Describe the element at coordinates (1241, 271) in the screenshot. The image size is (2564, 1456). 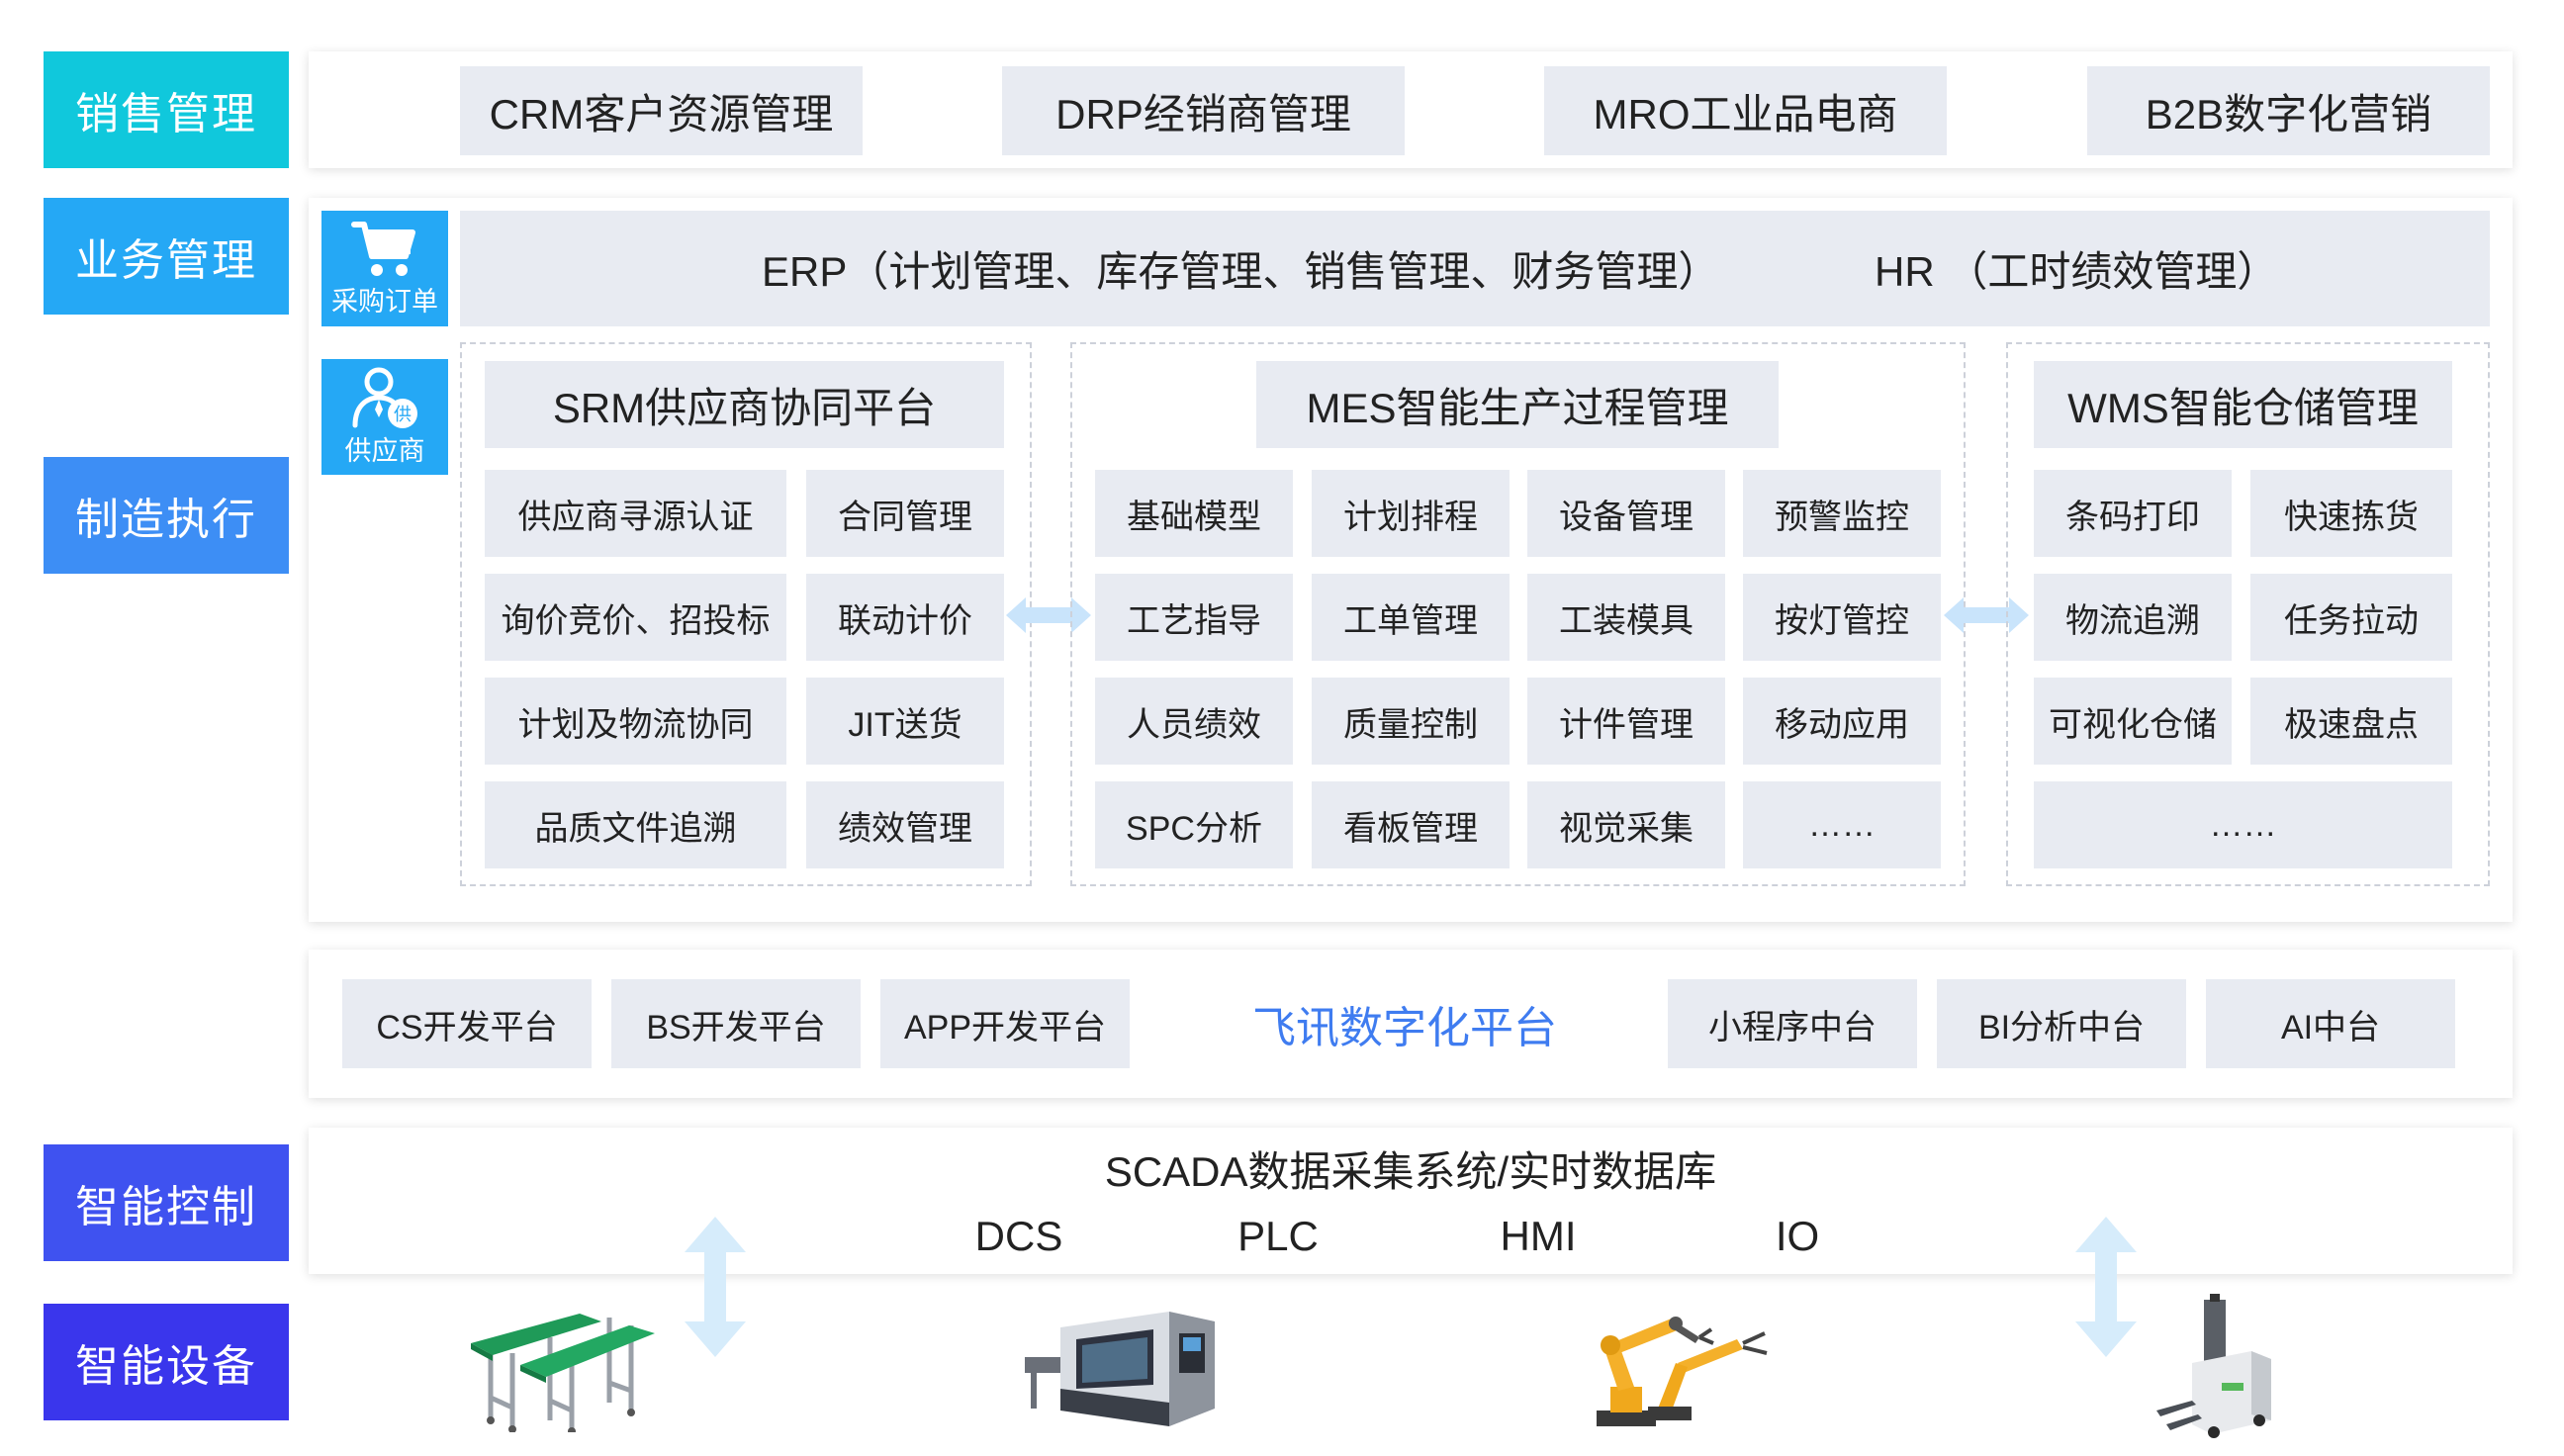
I see `erp-text: ERP（计划管理、库存管理、销售管理、财务管理）` at that location.